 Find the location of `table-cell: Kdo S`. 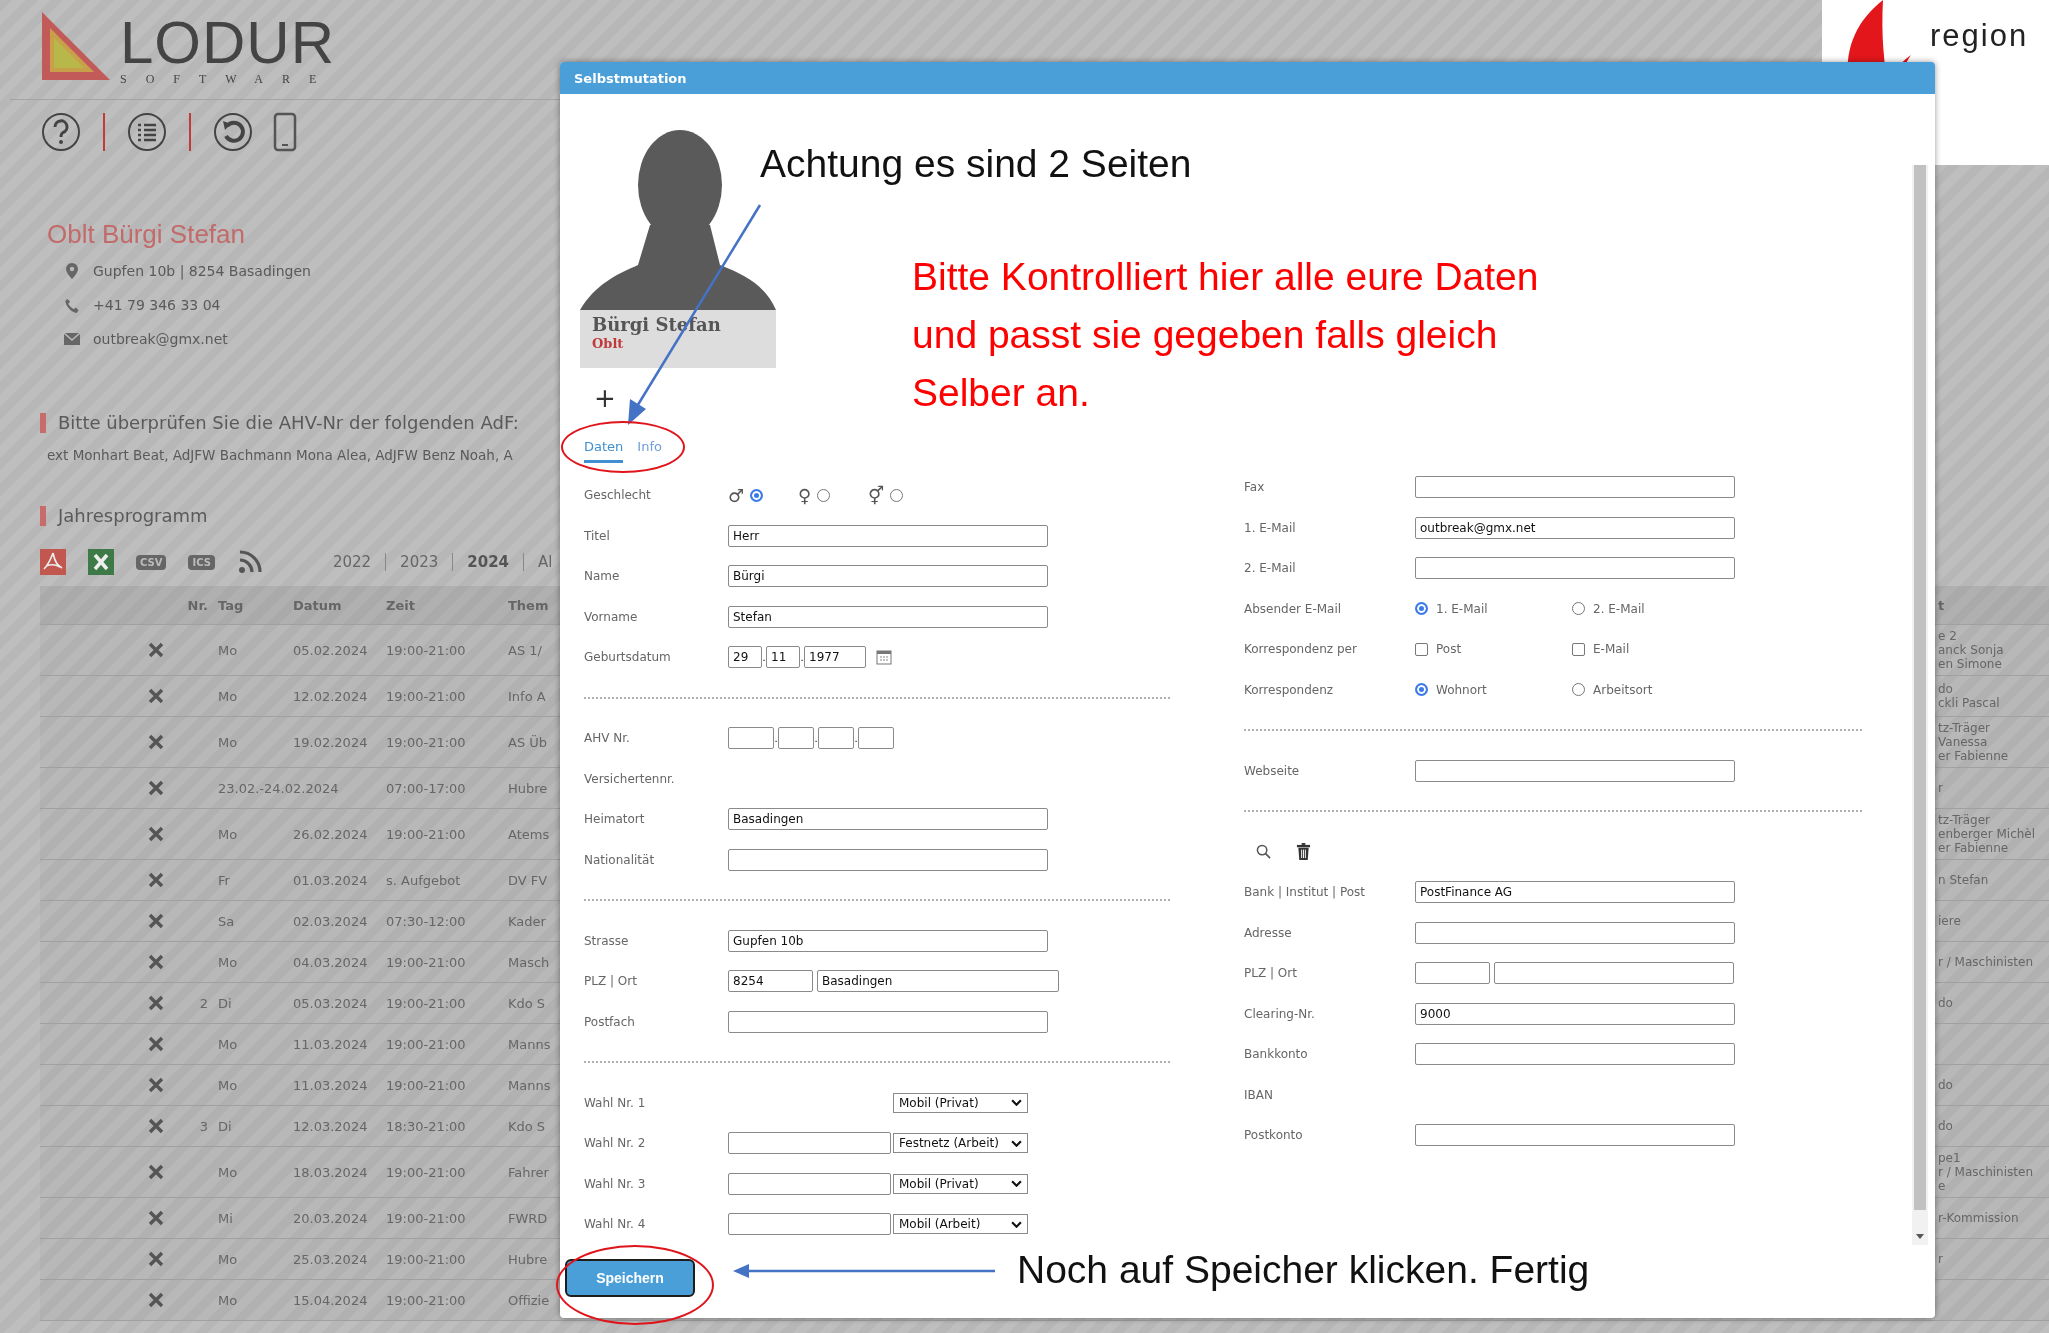

table-cell: Kdo S is located at coordinates (527, 1003).